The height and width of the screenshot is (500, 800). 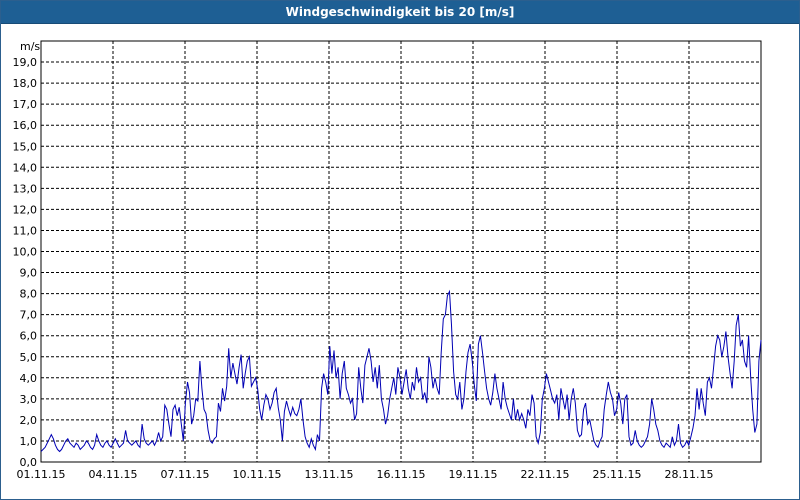 What do you see at coordinates (30, 46) in the screenshot?
I see `y-axis-unit: m/s` at bounding box center [30, 46].